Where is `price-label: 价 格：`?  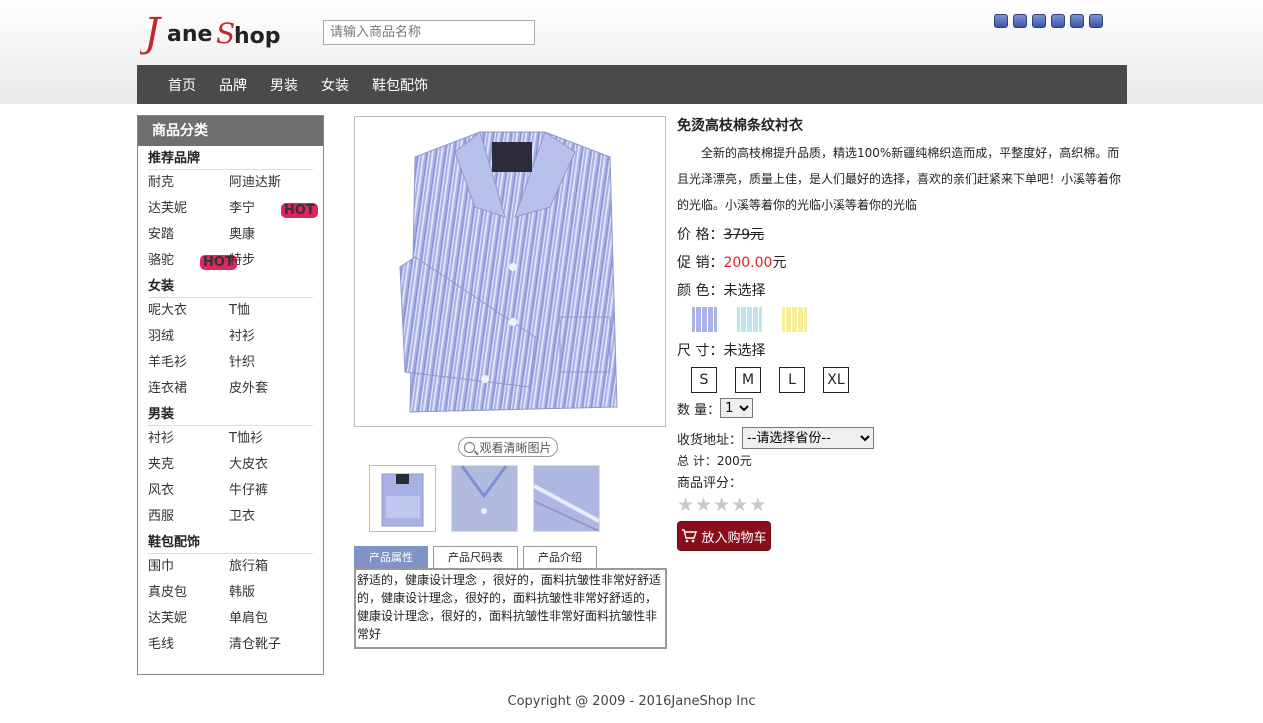 price-label: 价 格： is located at coordinates (700, 235).